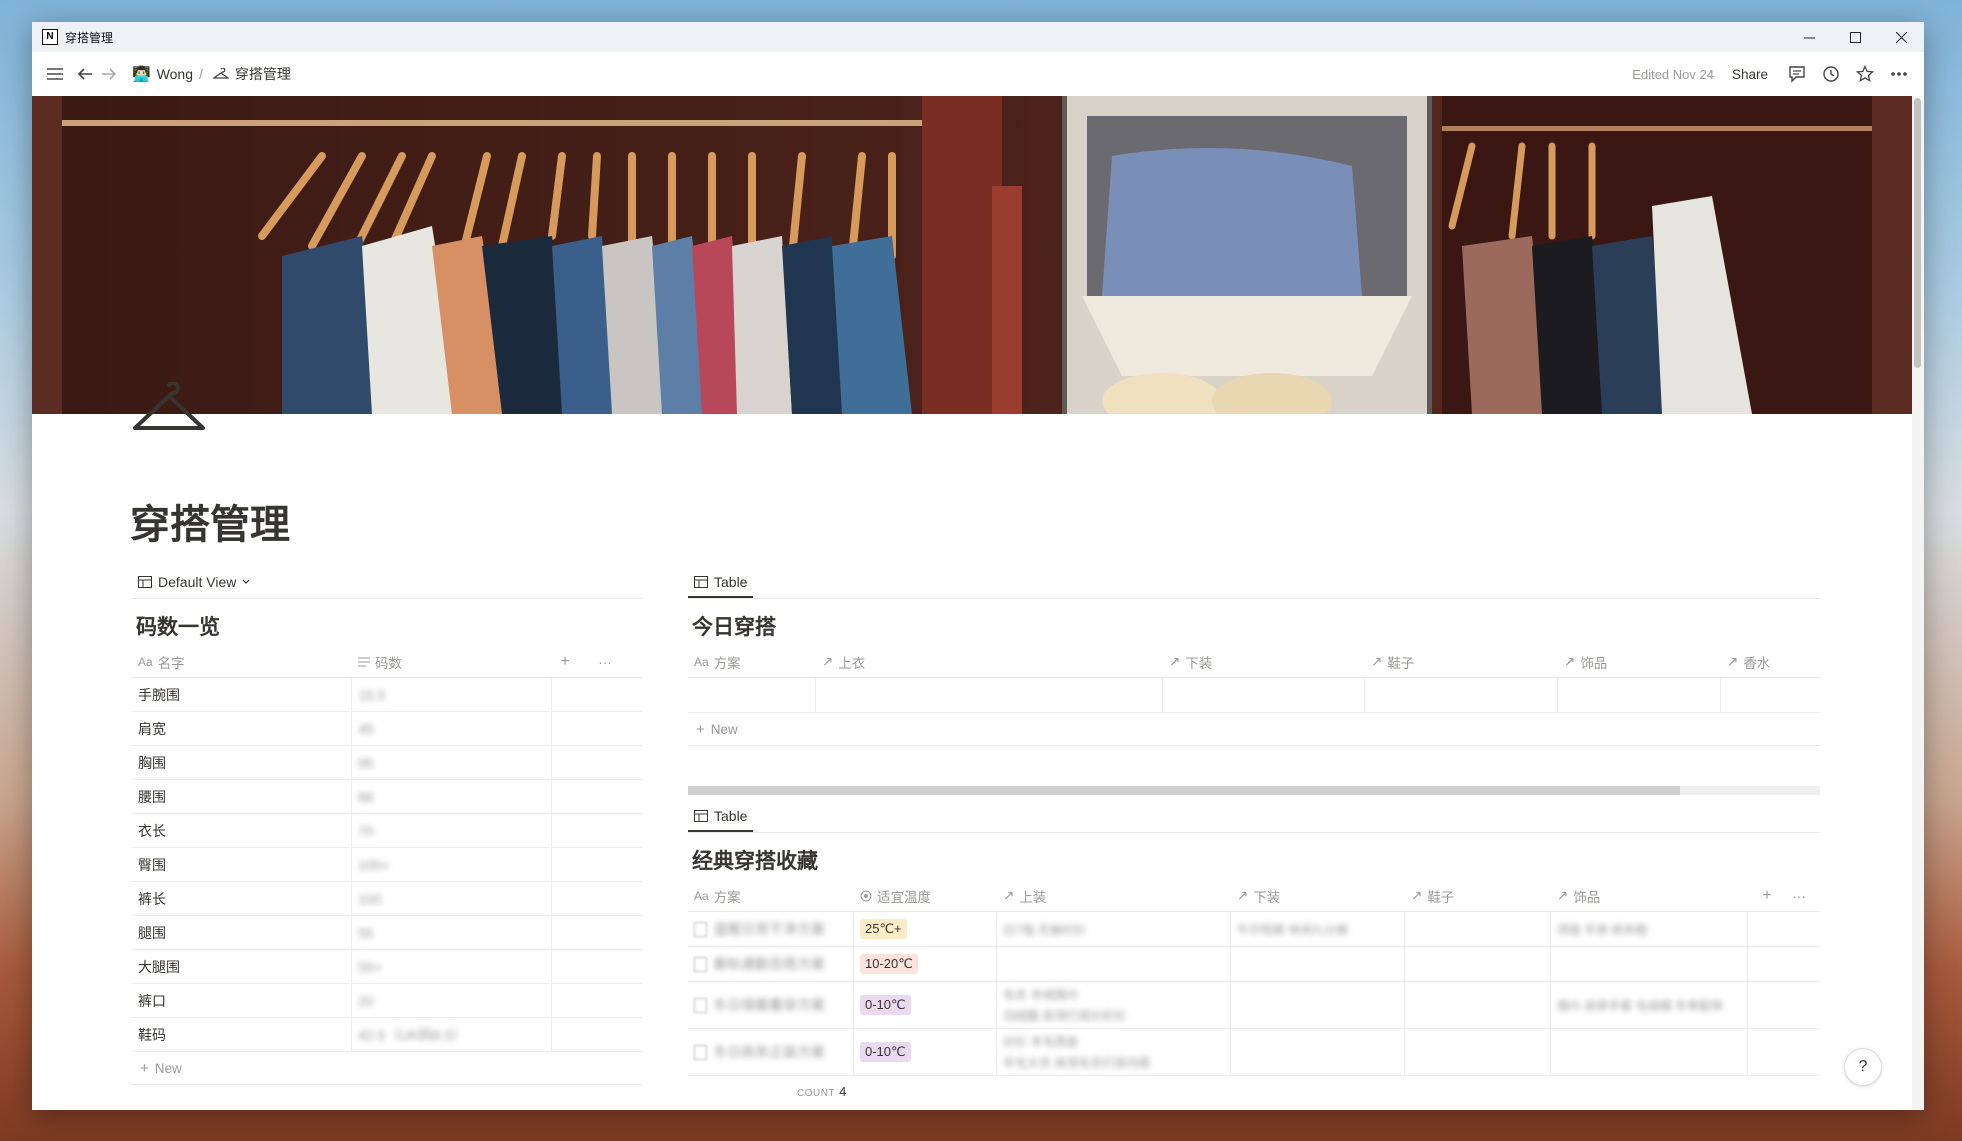 The width and height of the screenshot is (1962, 1141). What do you see at coordinates (452, 830) in the screenshot?
I see `size-value-cell: 70` at bounding box center [452, 830].